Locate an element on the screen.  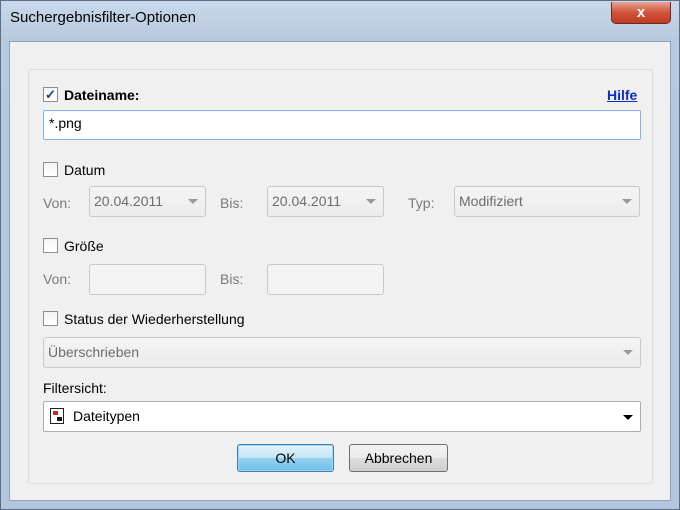
date-to-label: Bis: is located at coordinates (232, 203).